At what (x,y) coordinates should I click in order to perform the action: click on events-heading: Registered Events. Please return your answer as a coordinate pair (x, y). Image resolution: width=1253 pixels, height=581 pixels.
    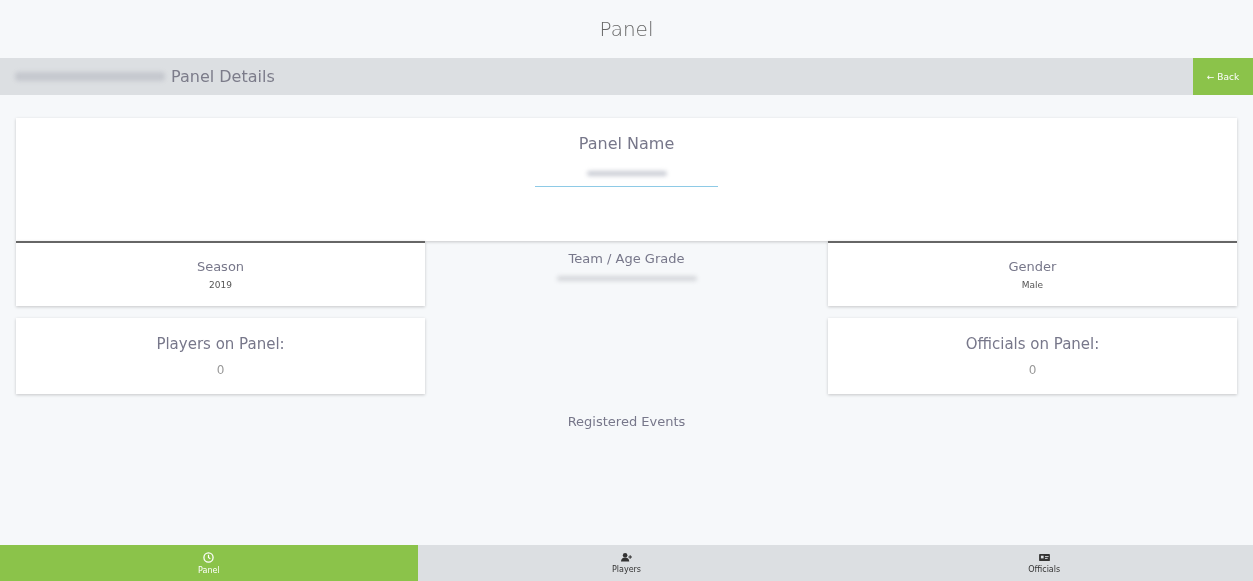
    Looking at the image, I should click on (626, 421).